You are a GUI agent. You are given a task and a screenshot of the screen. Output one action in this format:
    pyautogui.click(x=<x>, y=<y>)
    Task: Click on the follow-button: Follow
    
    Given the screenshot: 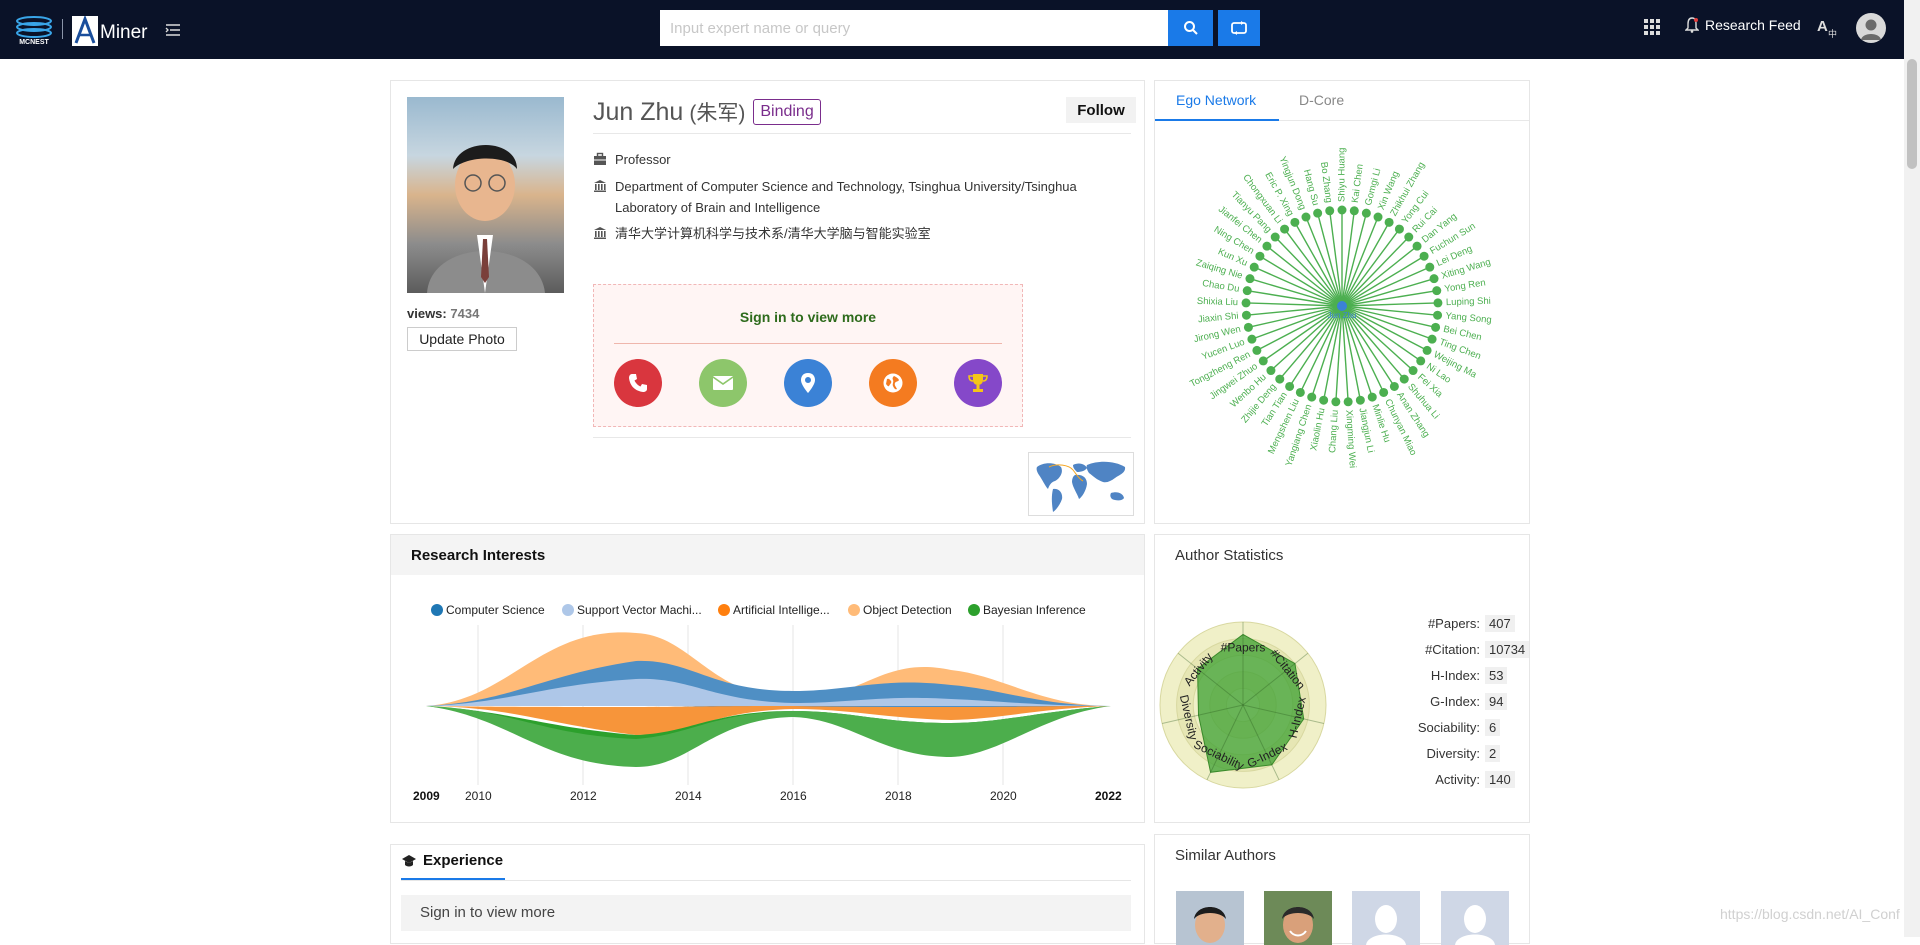 What is the action you would take?
    pyautogui.click(x=1101, y=110)
    